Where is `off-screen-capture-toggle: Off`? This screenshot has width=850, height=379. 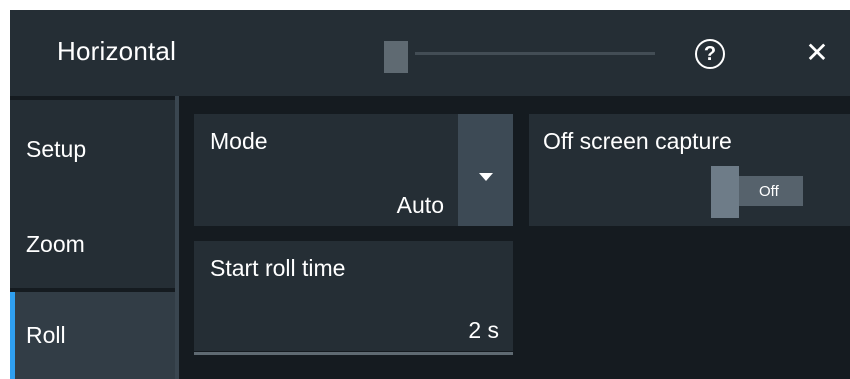 off-screen-capture-toggle: Off is located at coordinates (757, 192).